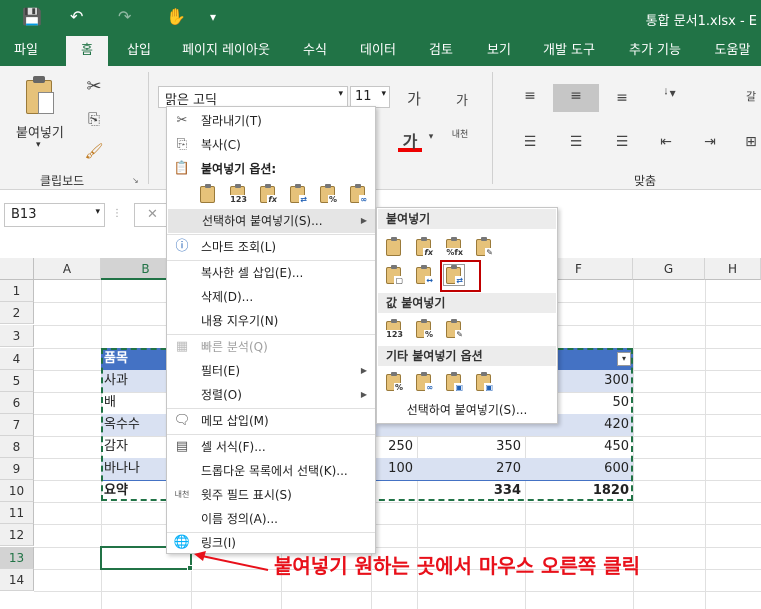  I want to click on menu-item-cut: ✂ 잘라내기(T), so click(271, 121).